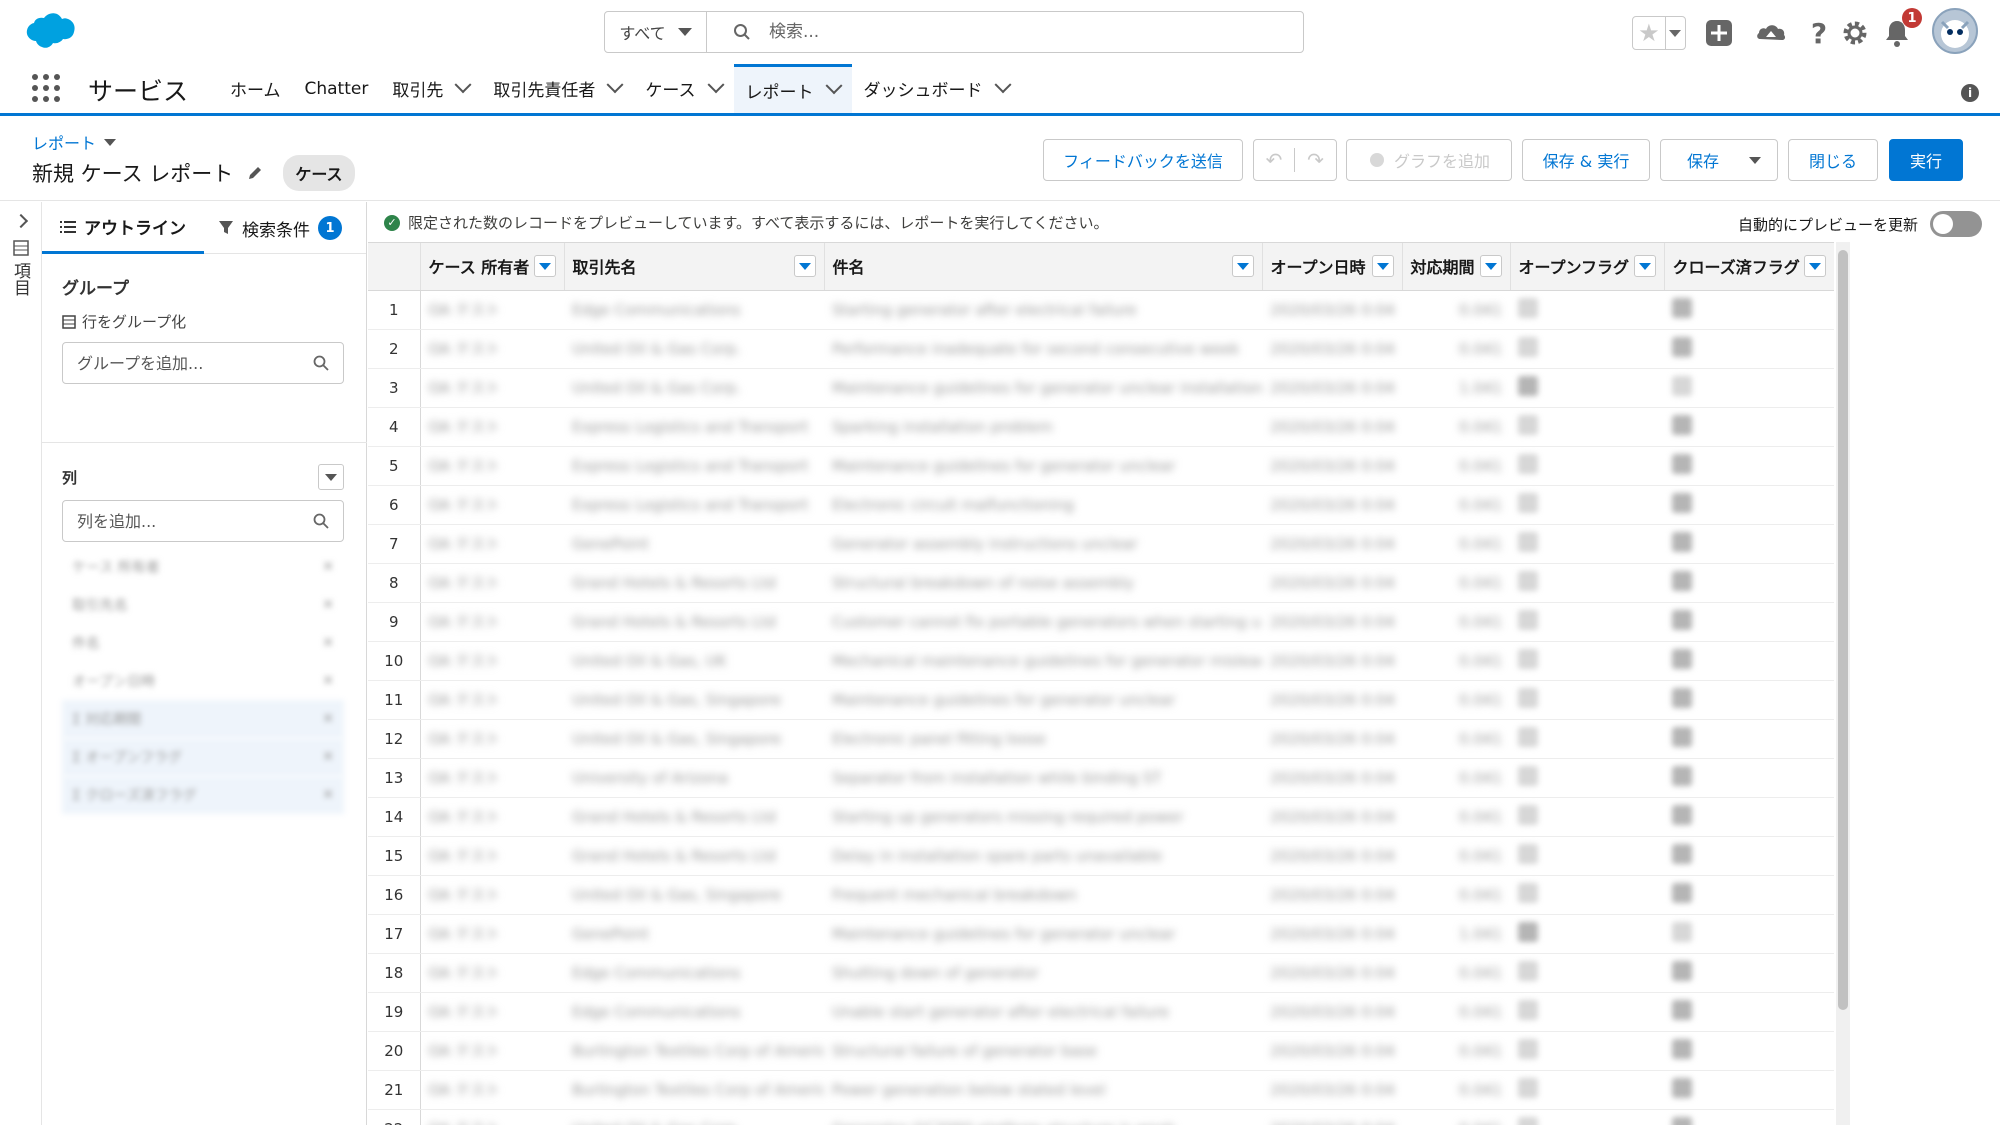  What do you see at coordinates (255, 173) in the screenshot?
I see `pencil-icon` at bounding box center [255, 173].